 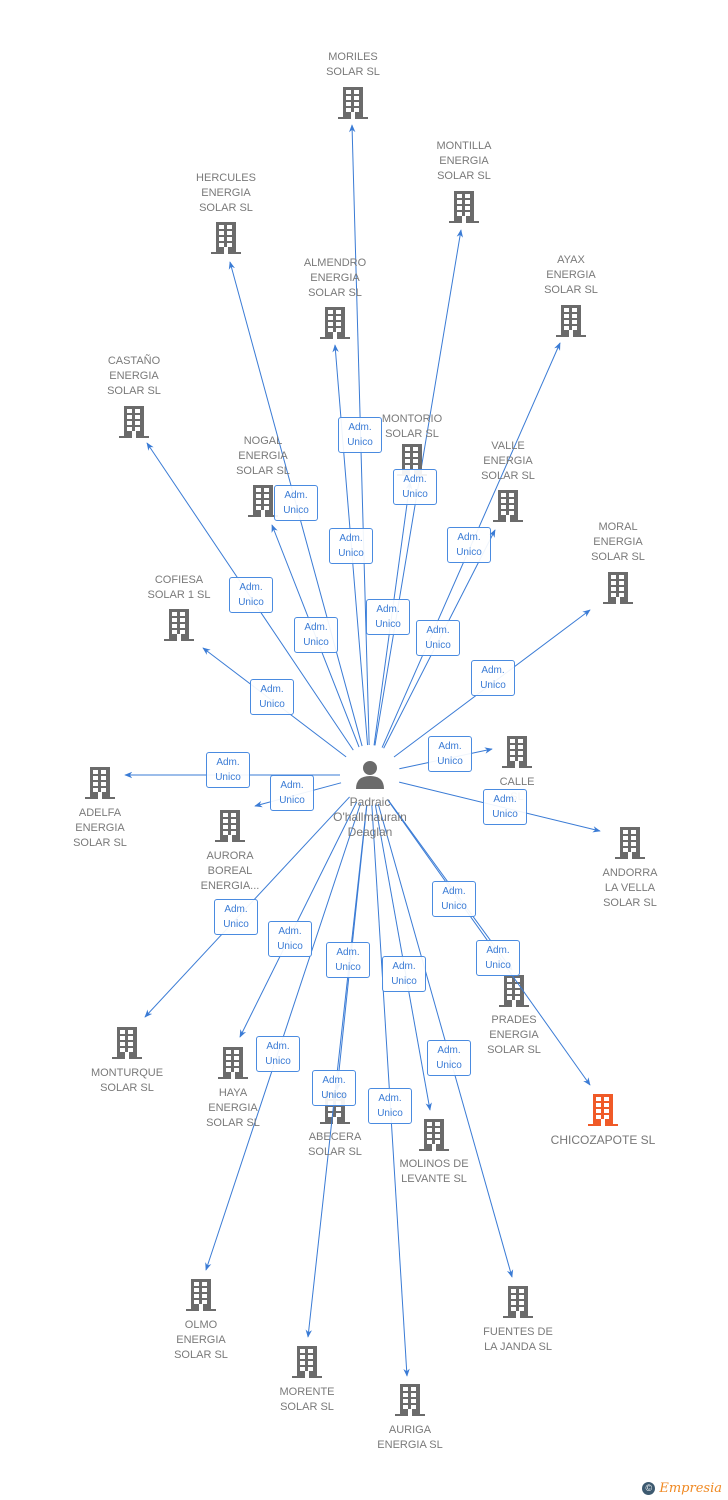 I want to click on company-label: ALMENDRO ENERGIA SOLAR SL, so click(x=335, y=278).